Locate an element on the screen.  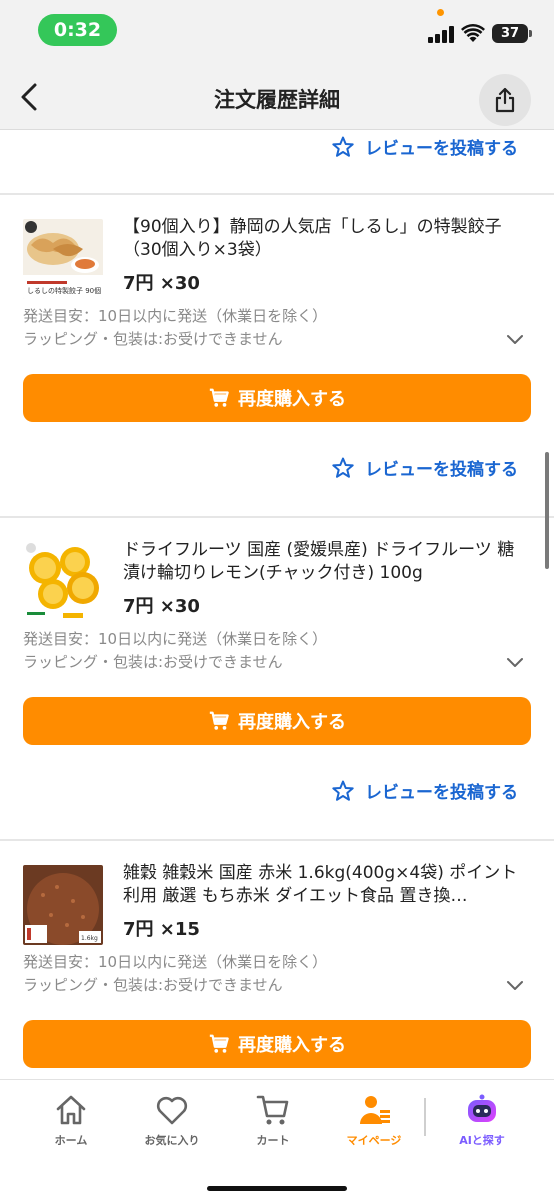
tab-mypage: マイページ is located at coordinates (374, 1120).